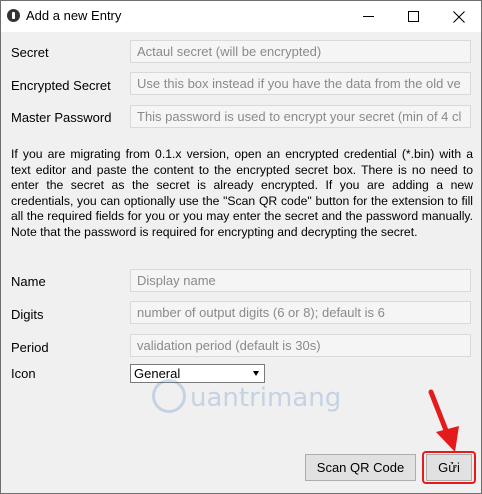 The width and height of the screenshot is (482, 494). I want to click on maximize-icon, so click(413, 16).